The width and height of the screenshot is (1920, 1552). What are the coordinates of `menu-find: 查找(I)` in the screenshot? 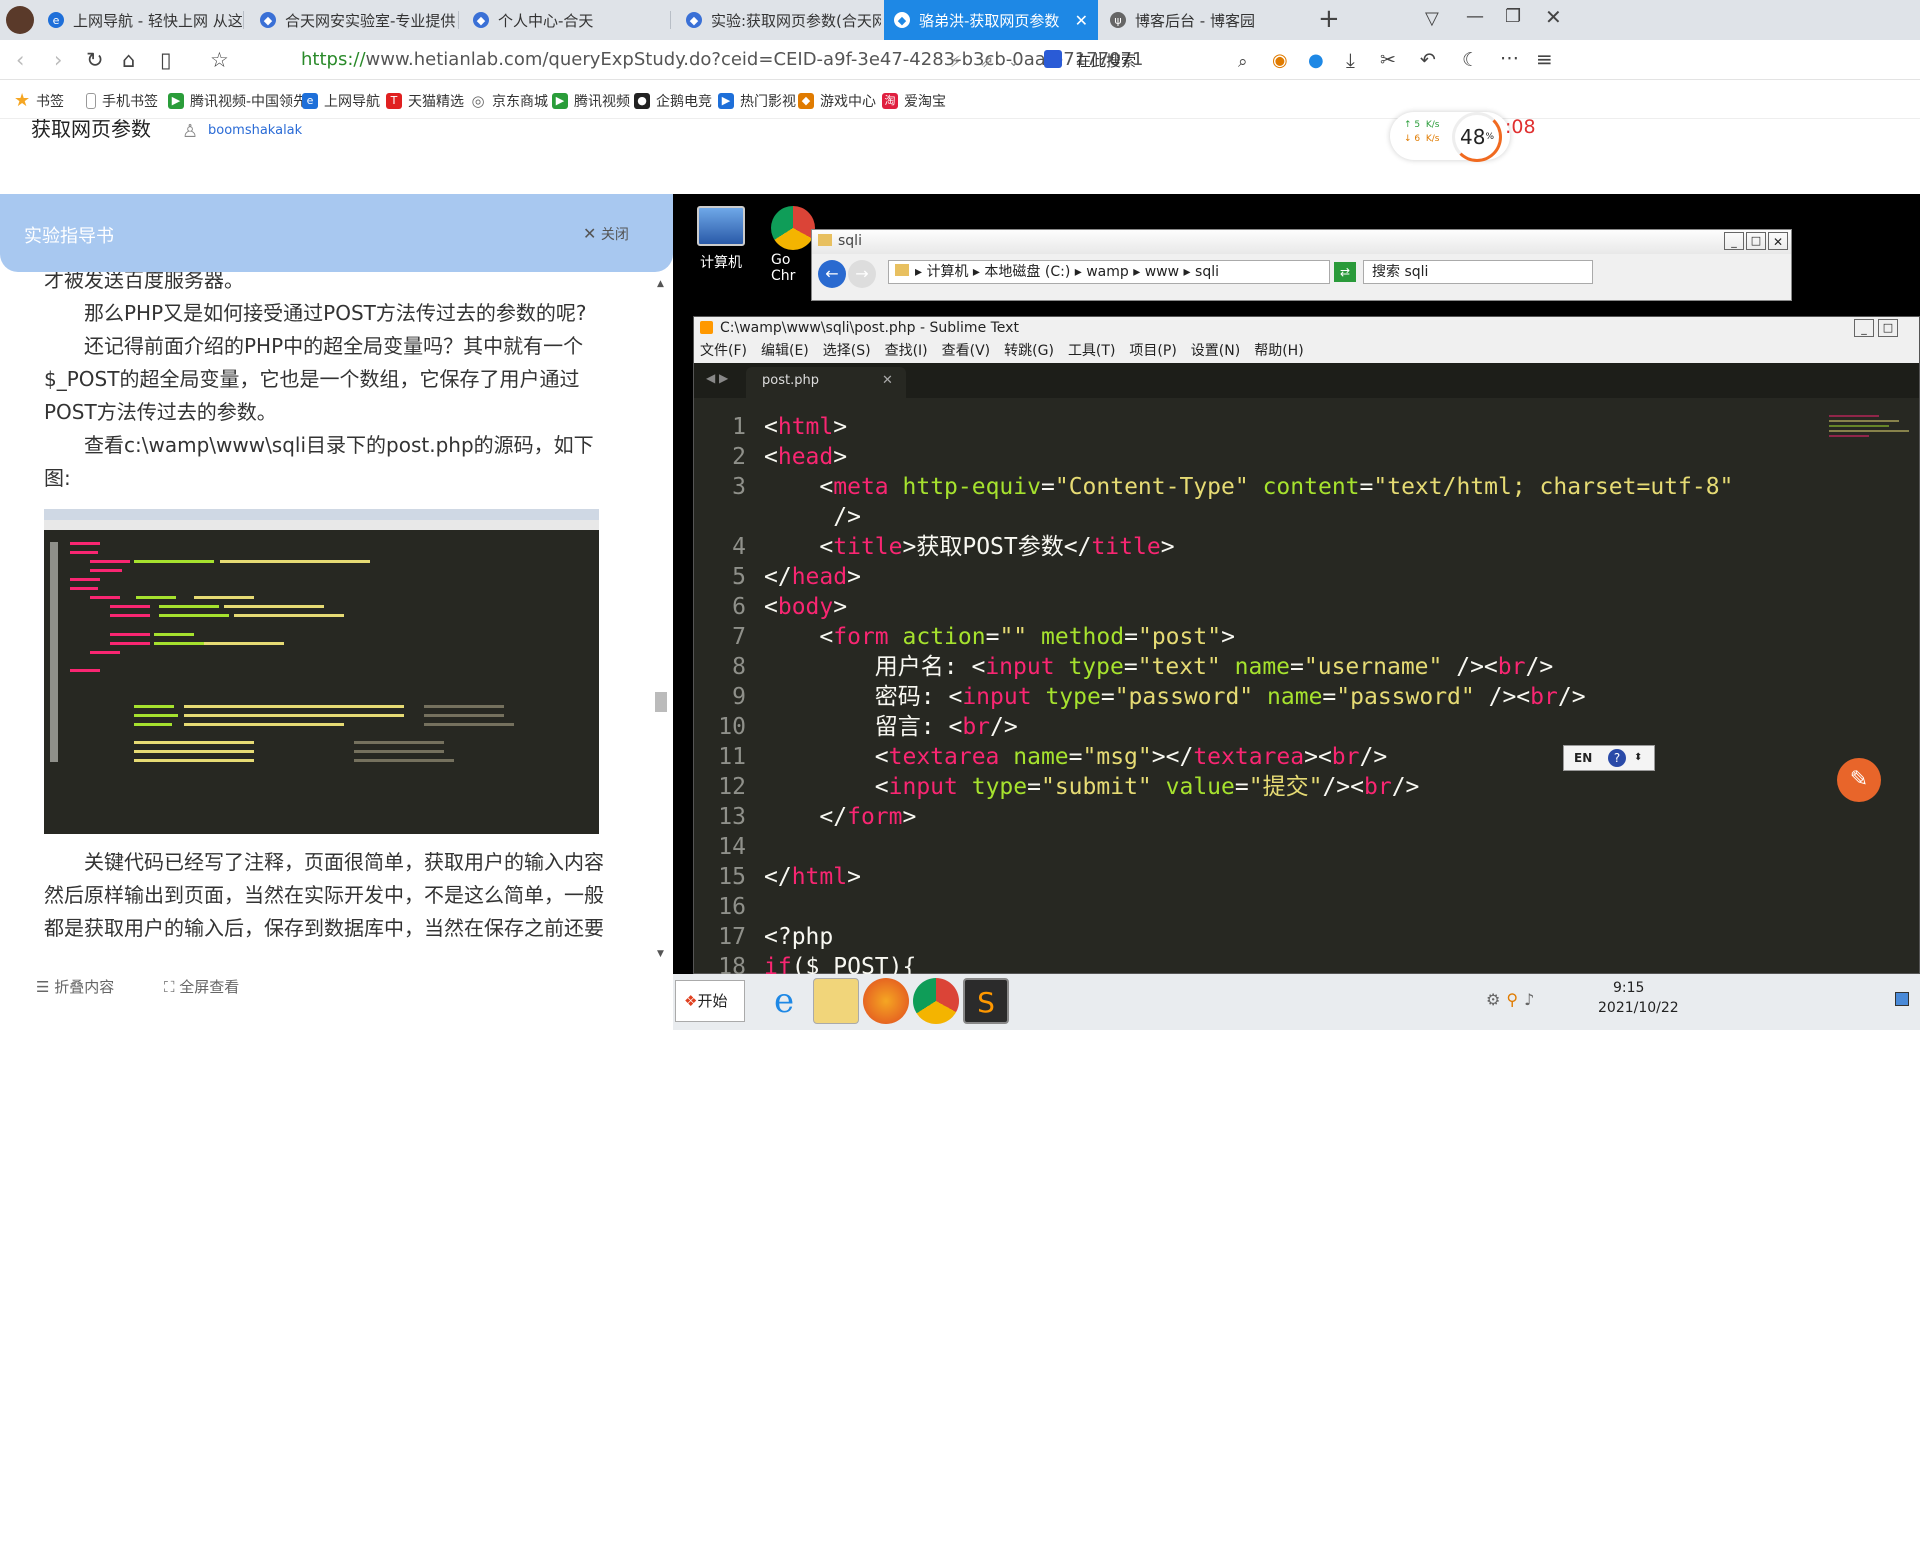 It's located at (906, 351).